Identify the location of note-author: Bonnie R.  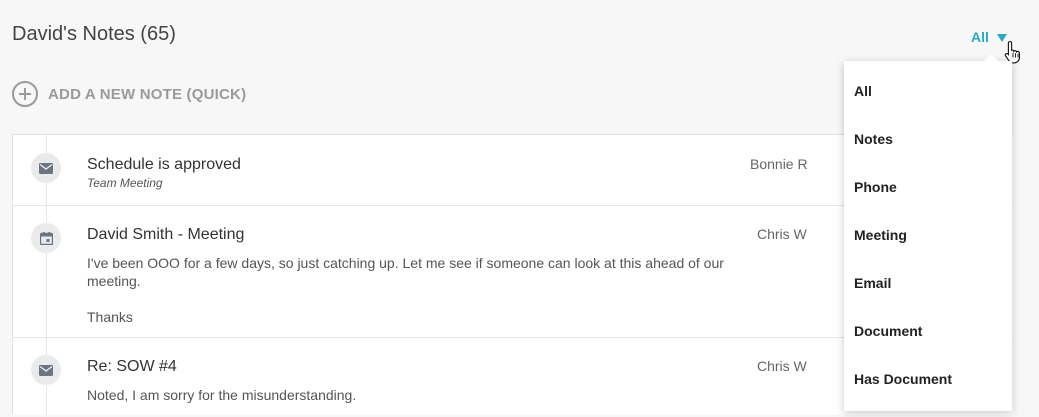
(779, 164).